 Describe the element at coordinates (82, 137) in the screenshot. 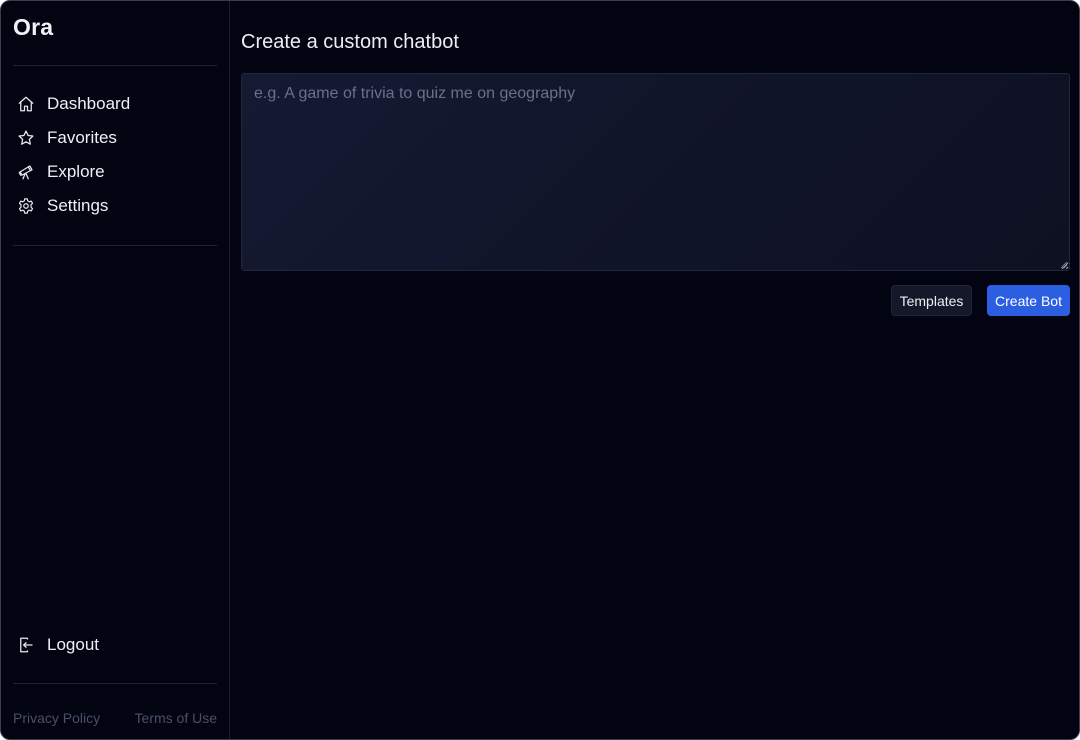

I see `sidebar-item-label: Favorites` at that location.